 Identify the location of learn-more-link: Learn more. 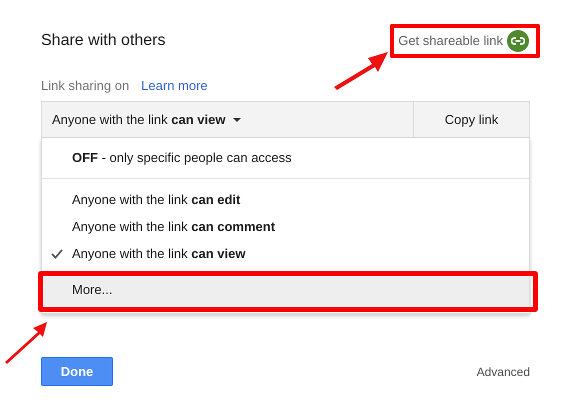
(174, 86).